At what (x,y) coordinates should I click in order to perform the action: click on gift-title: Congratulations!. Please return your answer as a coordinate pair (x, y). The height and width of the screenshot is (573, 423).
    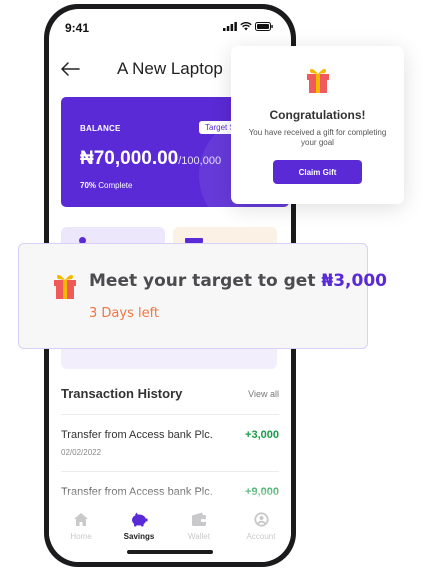
    Looking at the image, I should click on (317, 115).